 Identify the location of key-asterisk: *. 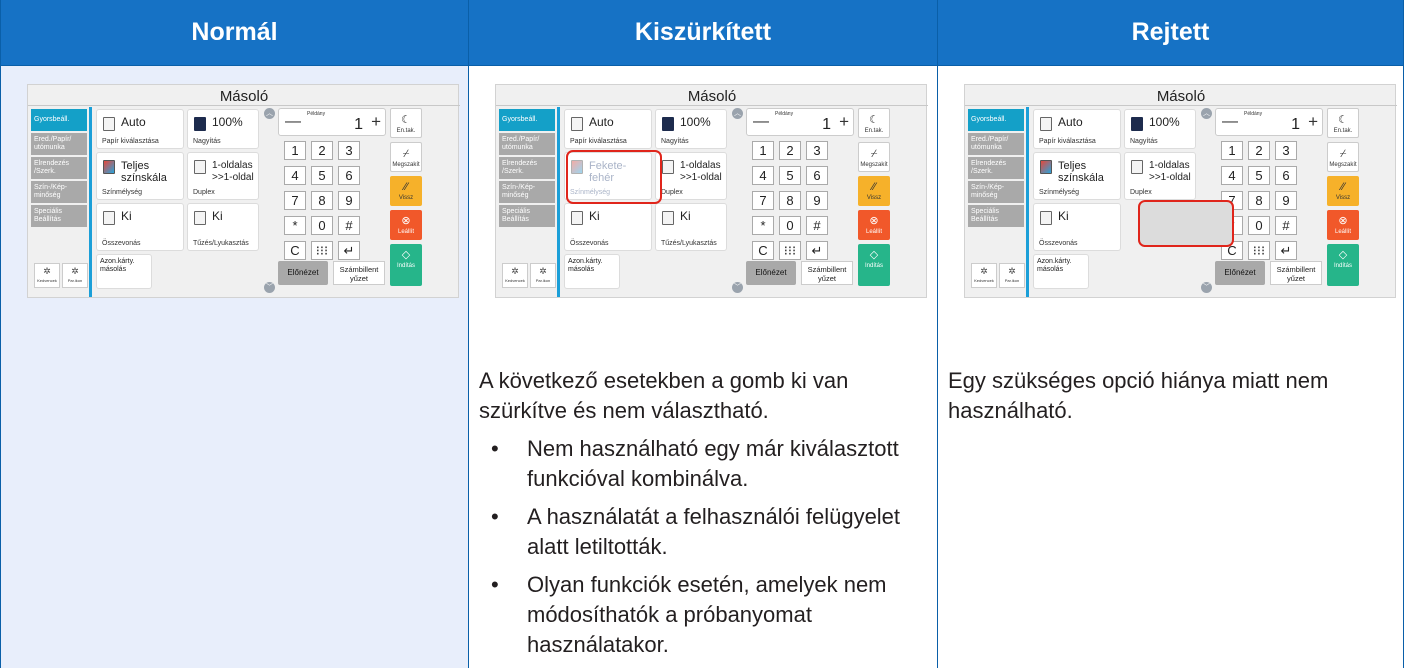
(763, 225).